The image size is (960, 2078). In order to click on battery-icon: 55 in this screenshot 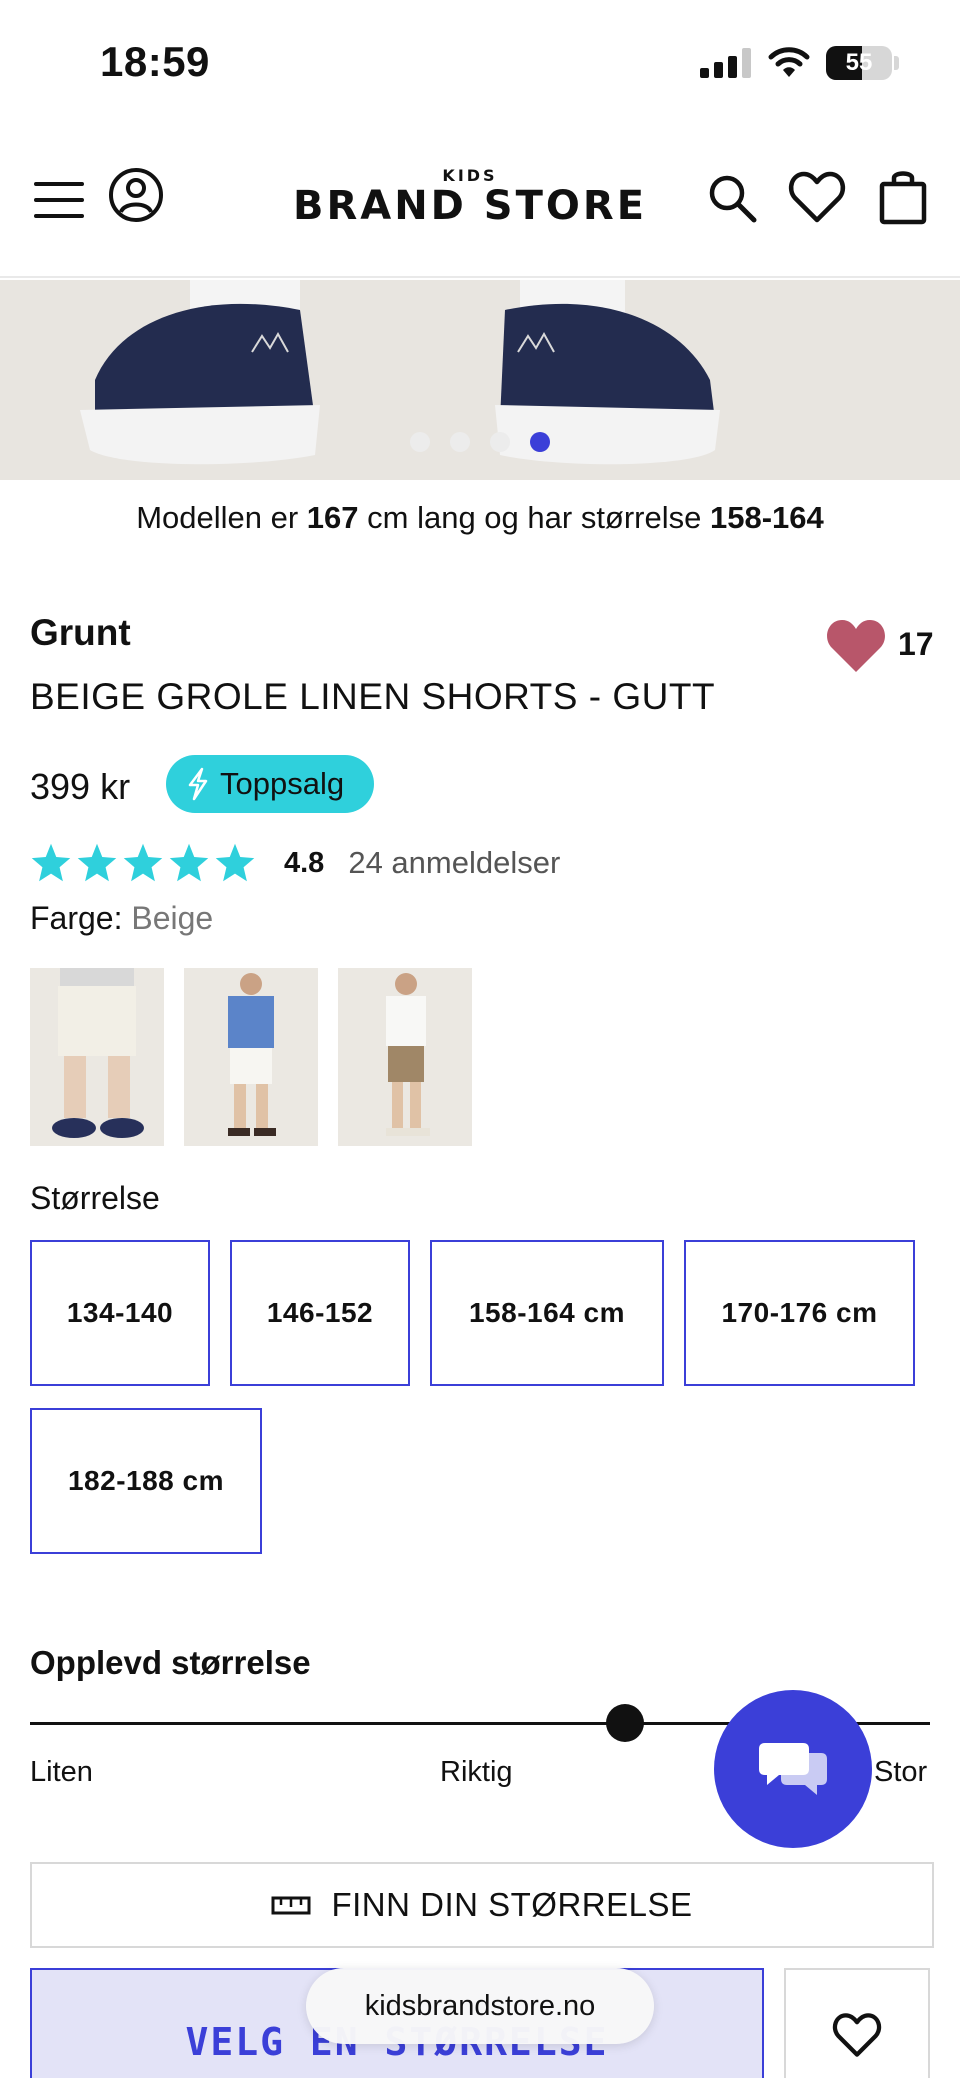, I will do `click(859, 63)`.